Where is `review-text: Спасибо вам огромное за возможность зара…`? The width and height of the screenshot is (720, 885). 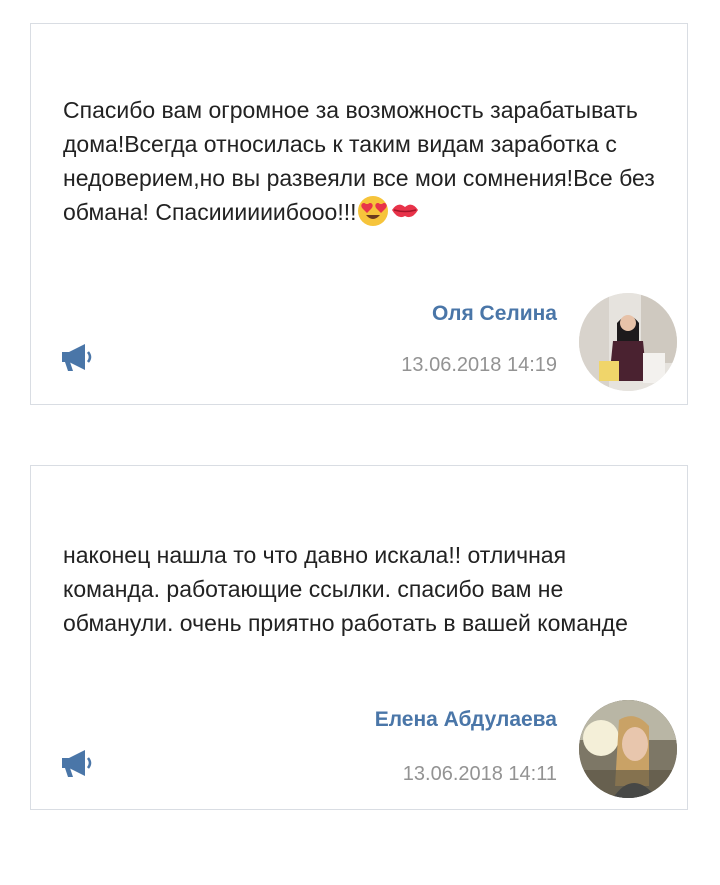 review-text: Спасибо вам огромное за возможность зара… is located at coordinates (363, 161).